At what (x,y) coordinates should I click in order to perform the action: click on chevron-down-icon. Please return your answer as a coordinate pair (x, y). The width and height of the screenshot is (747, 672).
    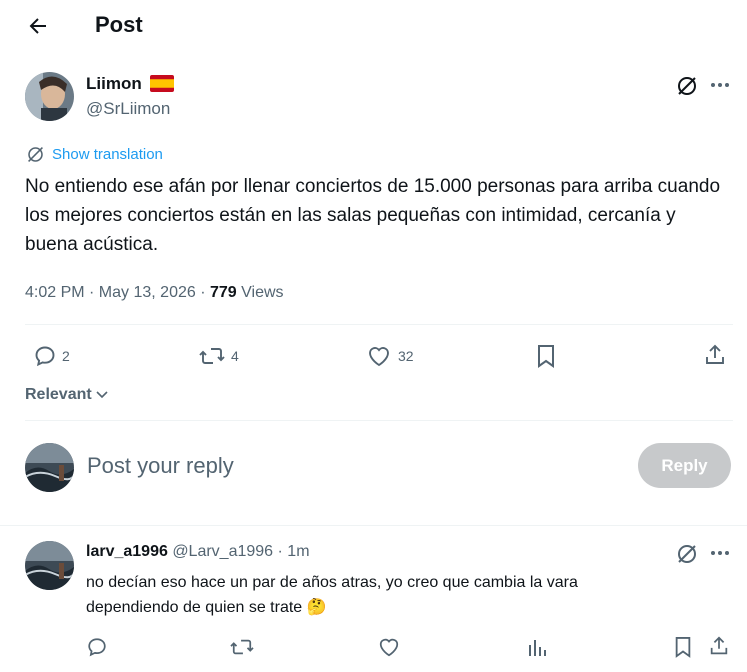
    Looking at the image, I should click on (102, 395).